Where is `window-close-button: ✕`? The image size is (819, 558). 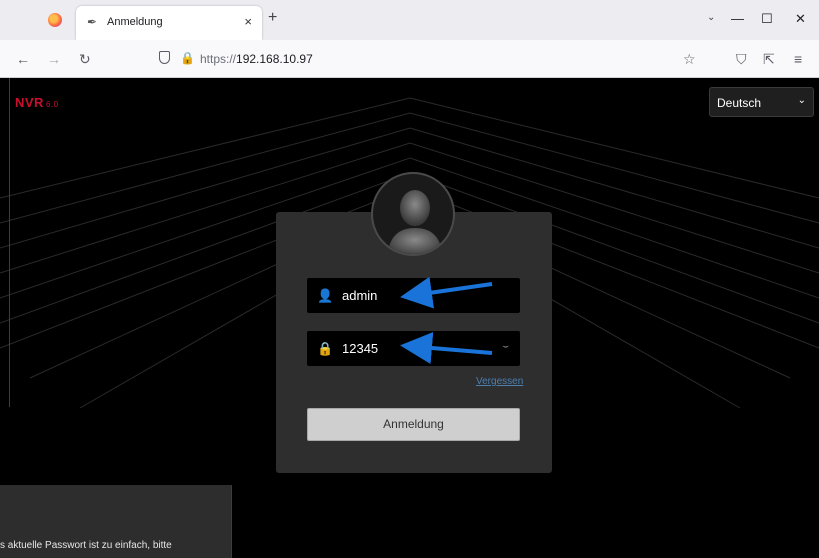 window-close-button: ✕ is located at coordinates (800, 19).